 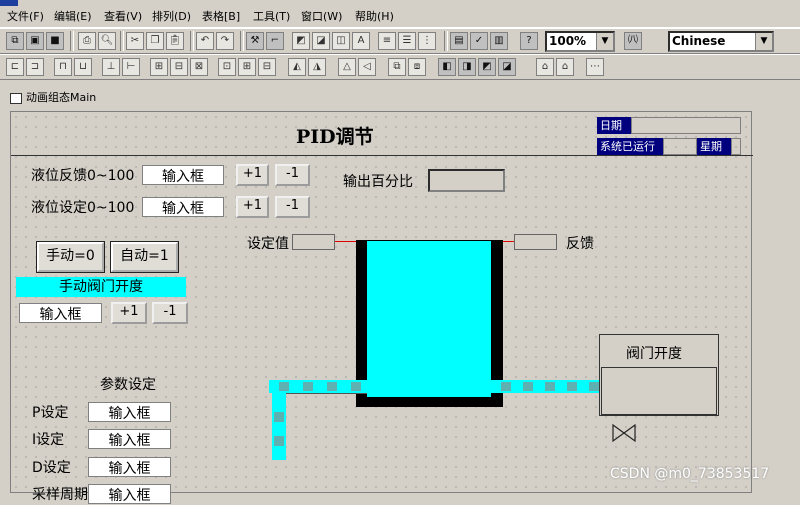 I want to click on bring-front-icon: ◧, so click(x=447, y=67).